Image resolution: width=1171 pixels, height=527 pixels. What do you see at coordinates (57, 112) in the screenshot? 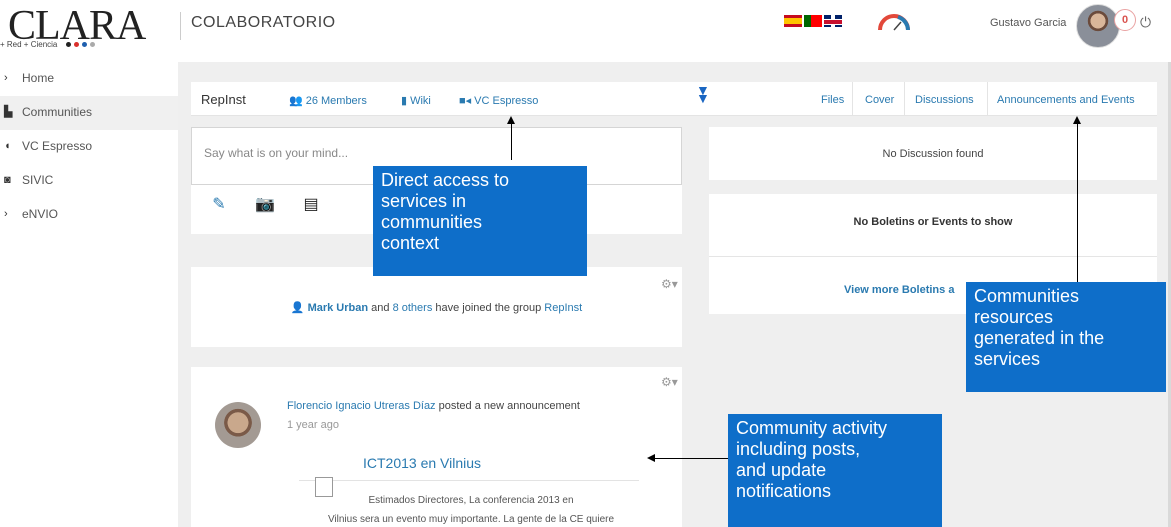
I see `sidebar-item-label: Communities` at bounding box center [57, 112].